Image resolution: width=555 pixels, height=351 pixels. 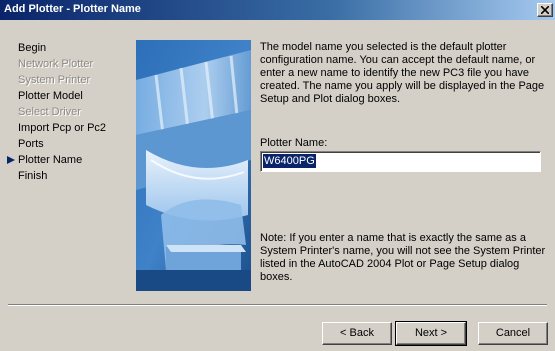 What do you see at coordinates (54, 80) in the screenshot?
I see `step-system-printer: System Printer` at bounding box center [54, 80].